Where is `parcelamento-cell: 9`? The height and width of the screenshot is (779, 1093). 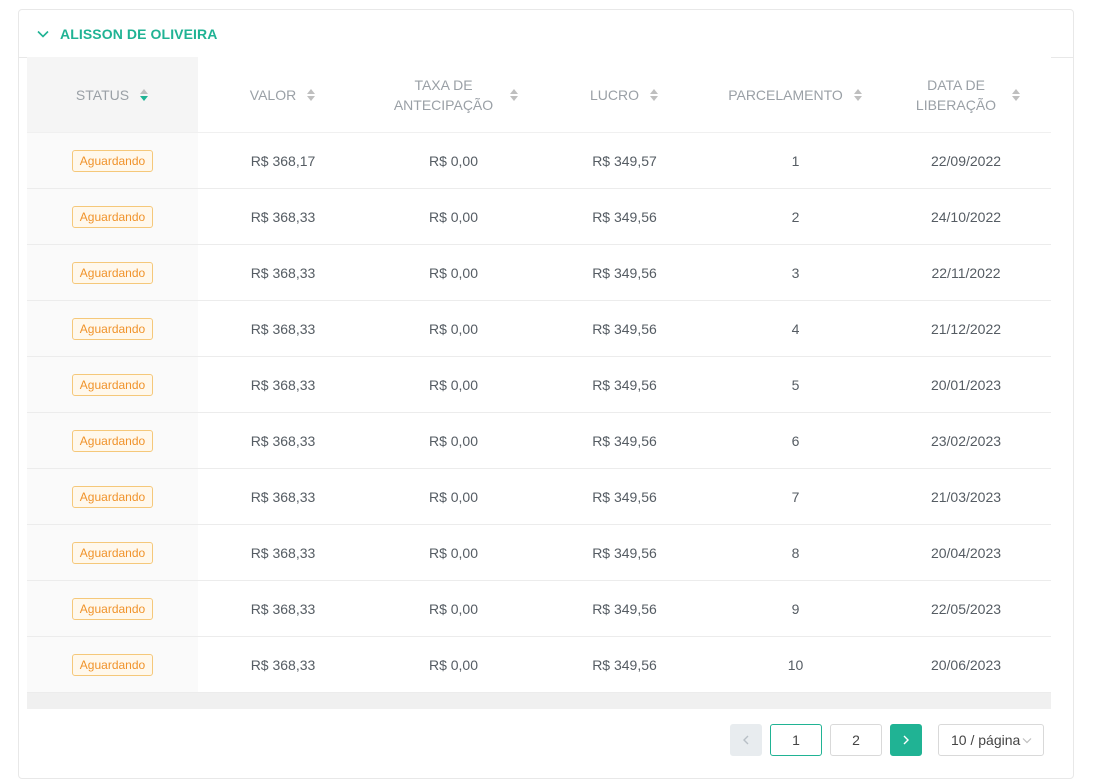 parcelamento-cell: 9 is located at coordinates (795, 608).